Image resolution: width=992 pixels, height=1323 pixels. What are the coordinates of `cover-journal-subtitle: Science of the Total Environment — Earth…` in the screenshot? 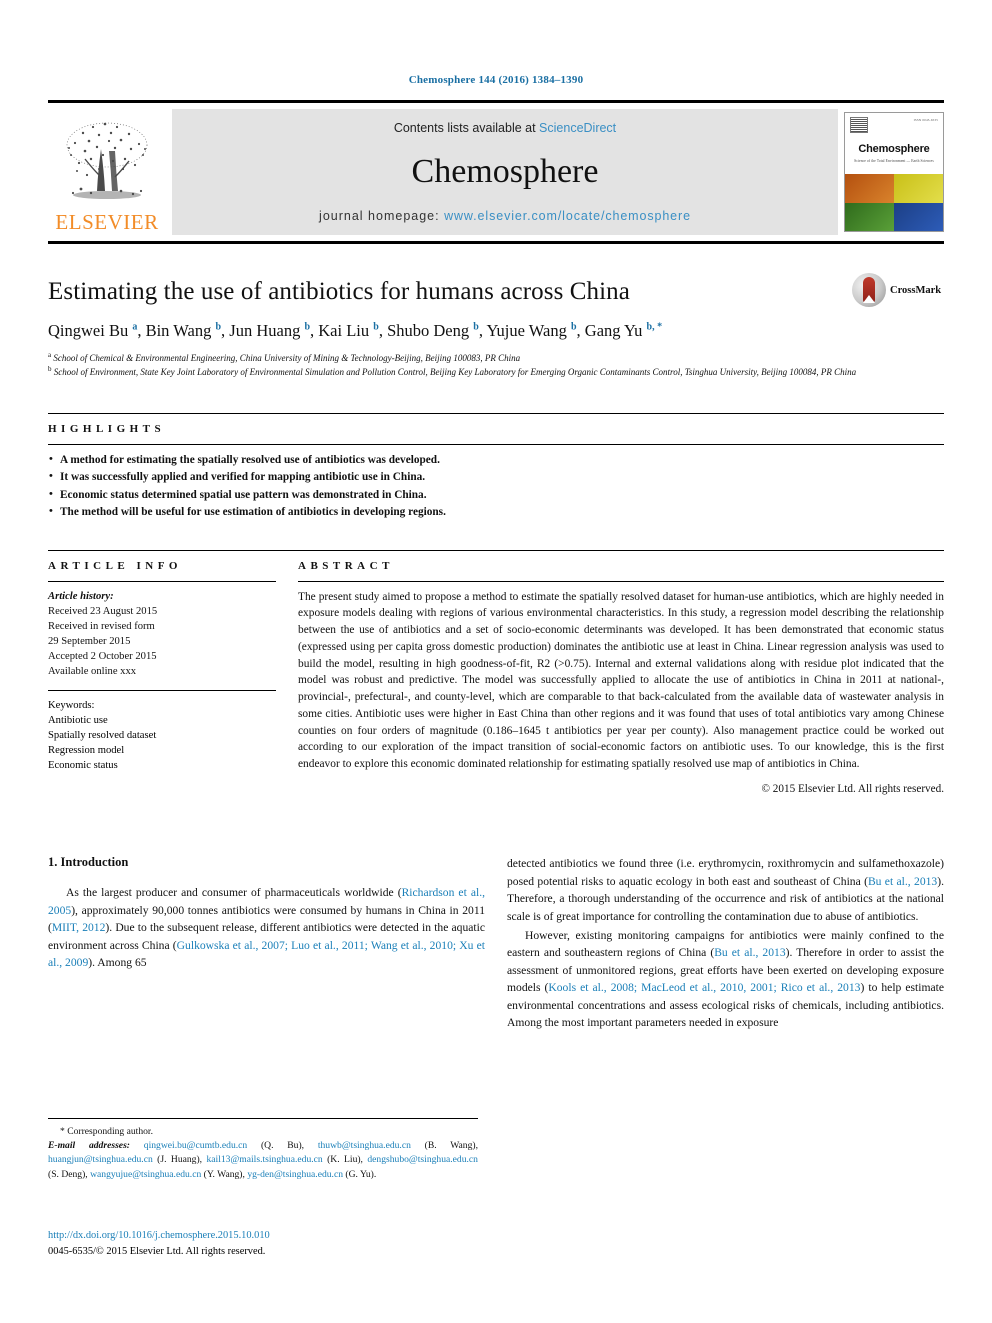 It's located at (894, 161).